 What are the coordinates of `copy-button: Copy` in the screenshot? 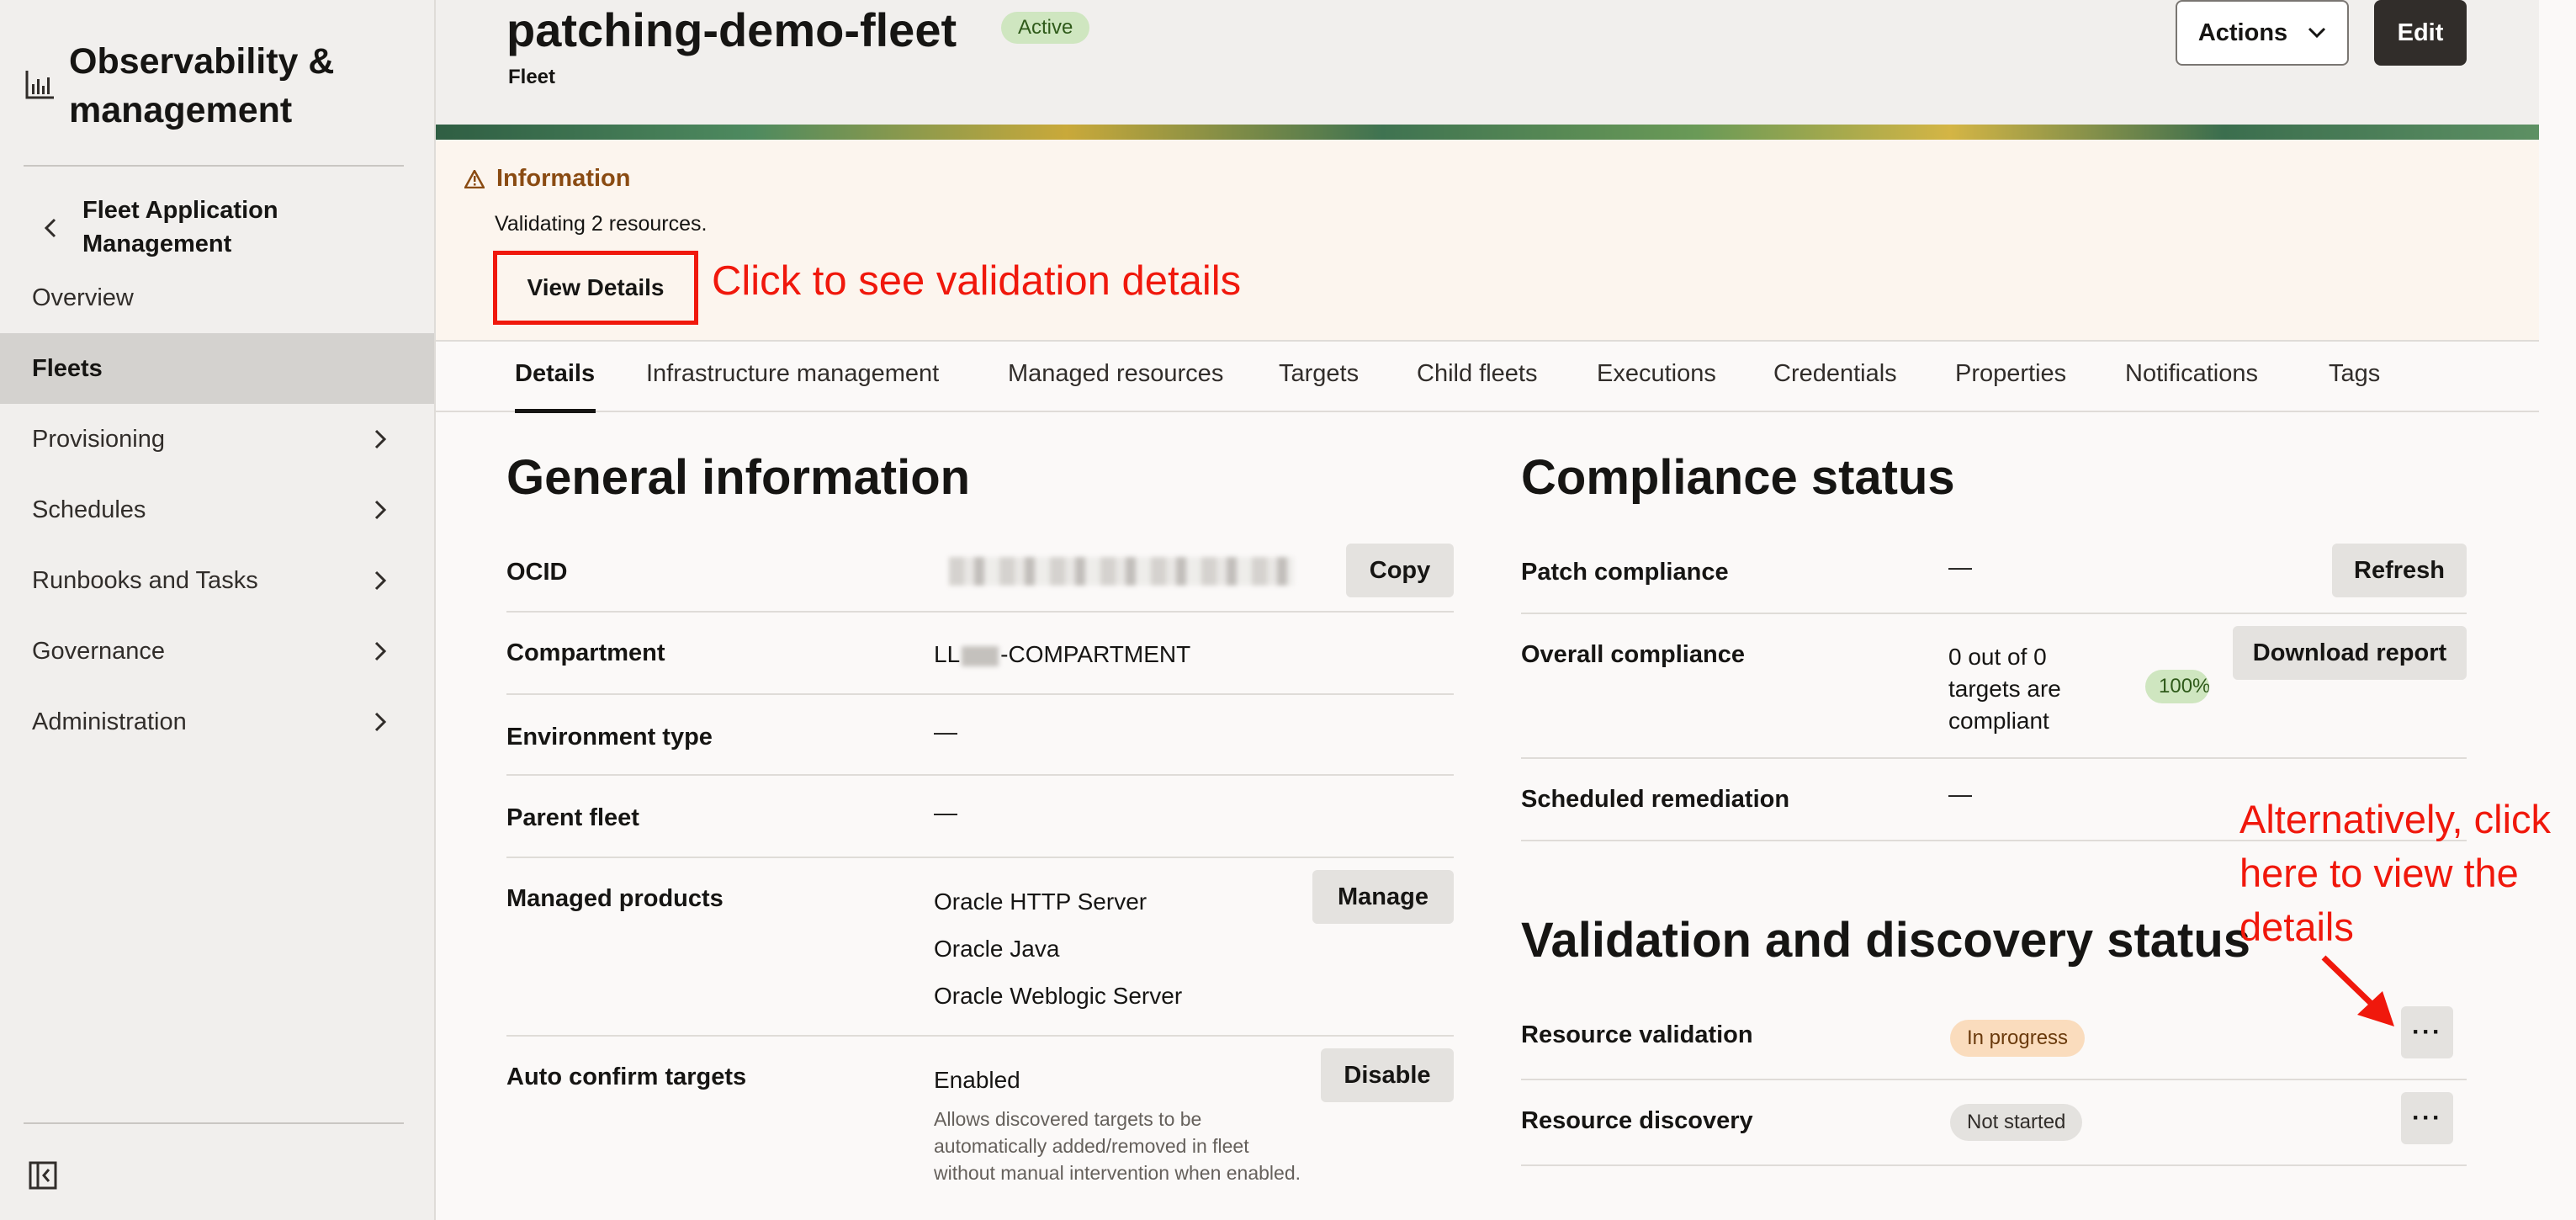 It's located at (1400, 570).